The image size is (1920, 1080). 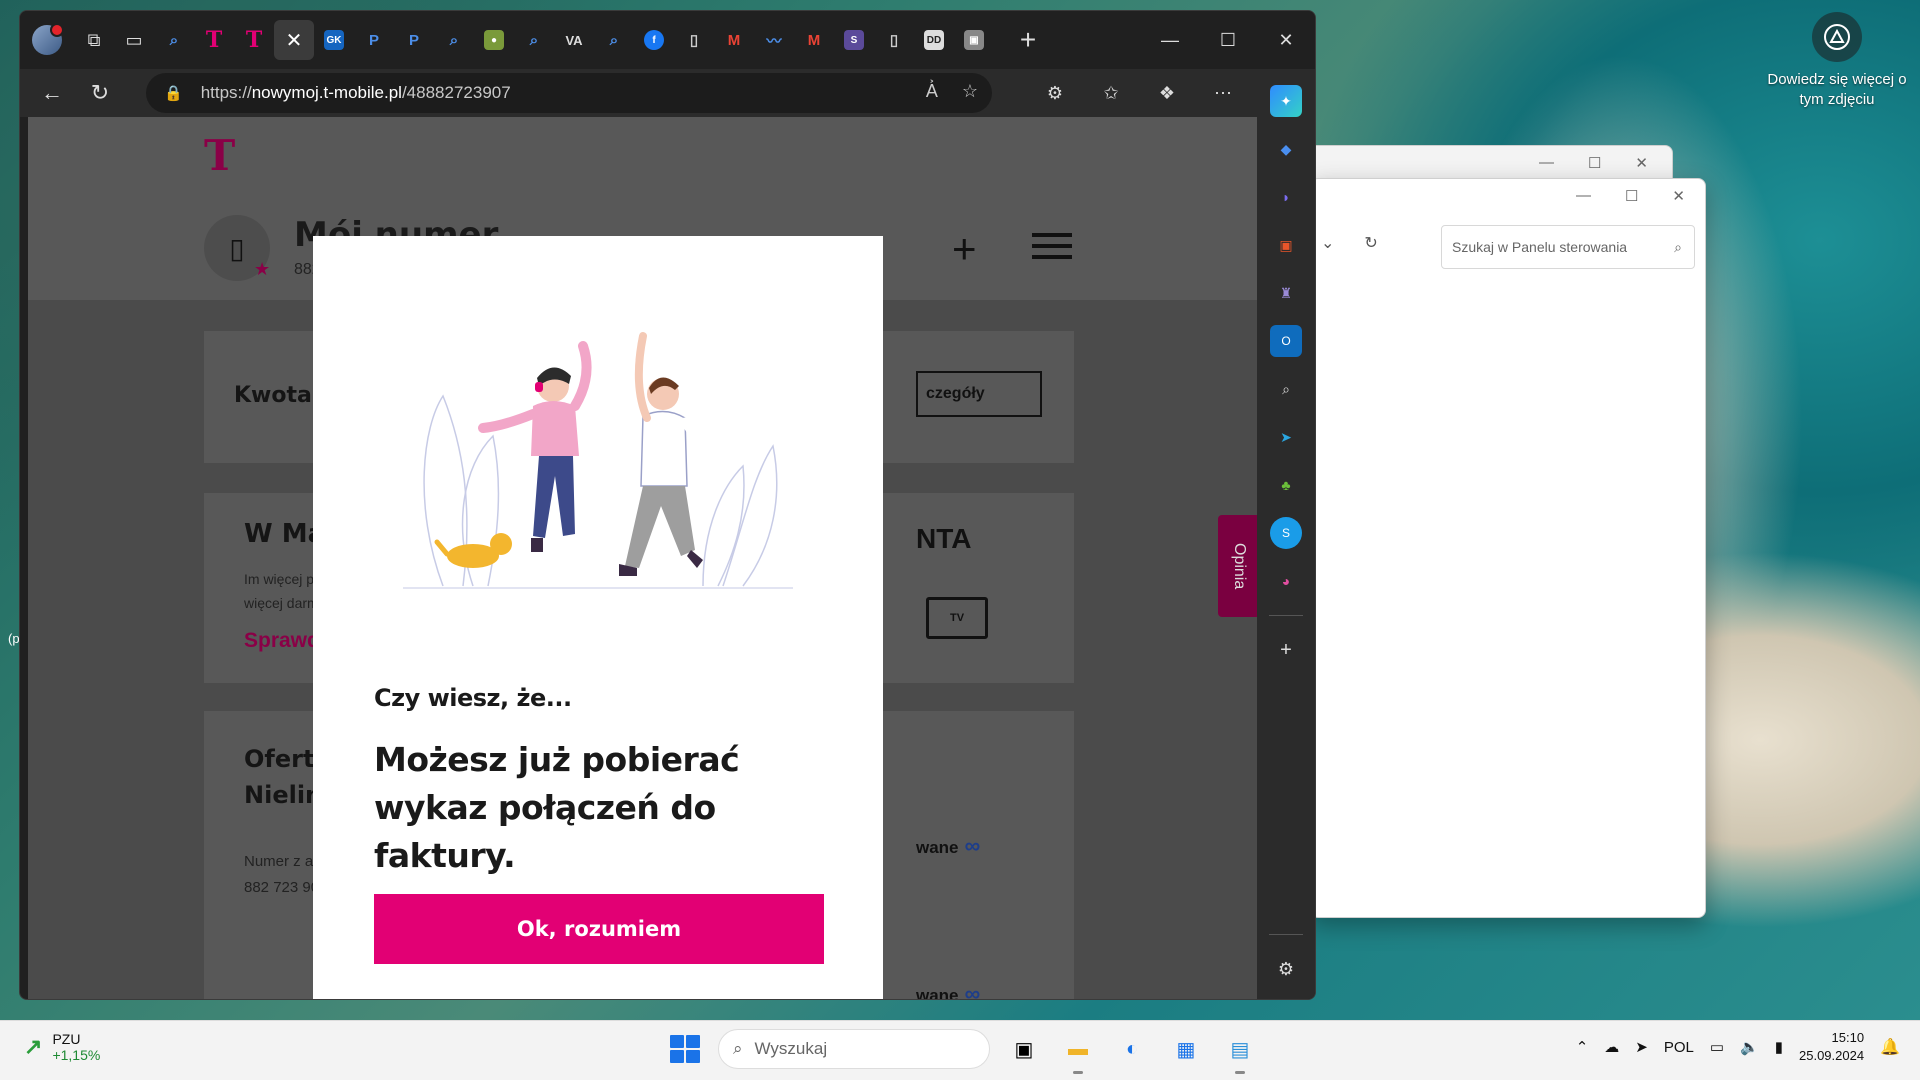 I want to click on tab-dd: DD, so click(x=934, y=40).